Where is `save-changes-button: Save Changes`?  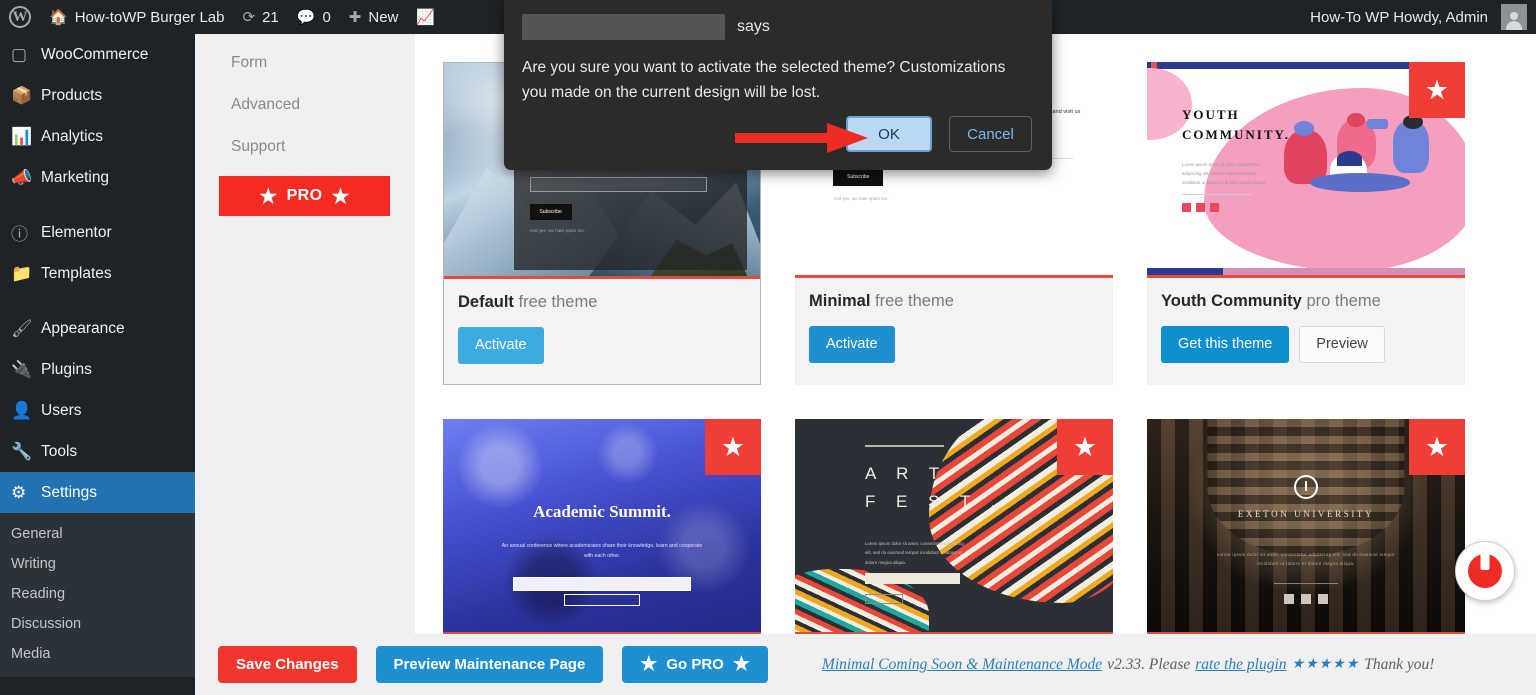 save-changes-button: Save Changes is located at coordinates (287, 664).